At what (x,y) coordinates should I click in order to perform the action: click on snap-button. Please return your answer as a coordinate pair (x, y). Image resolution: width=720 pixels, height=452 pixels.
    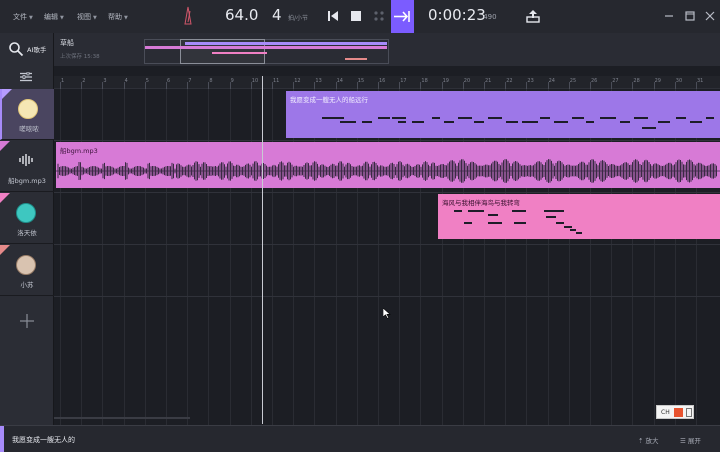
    Looking at the image, I should click on (402, 16).